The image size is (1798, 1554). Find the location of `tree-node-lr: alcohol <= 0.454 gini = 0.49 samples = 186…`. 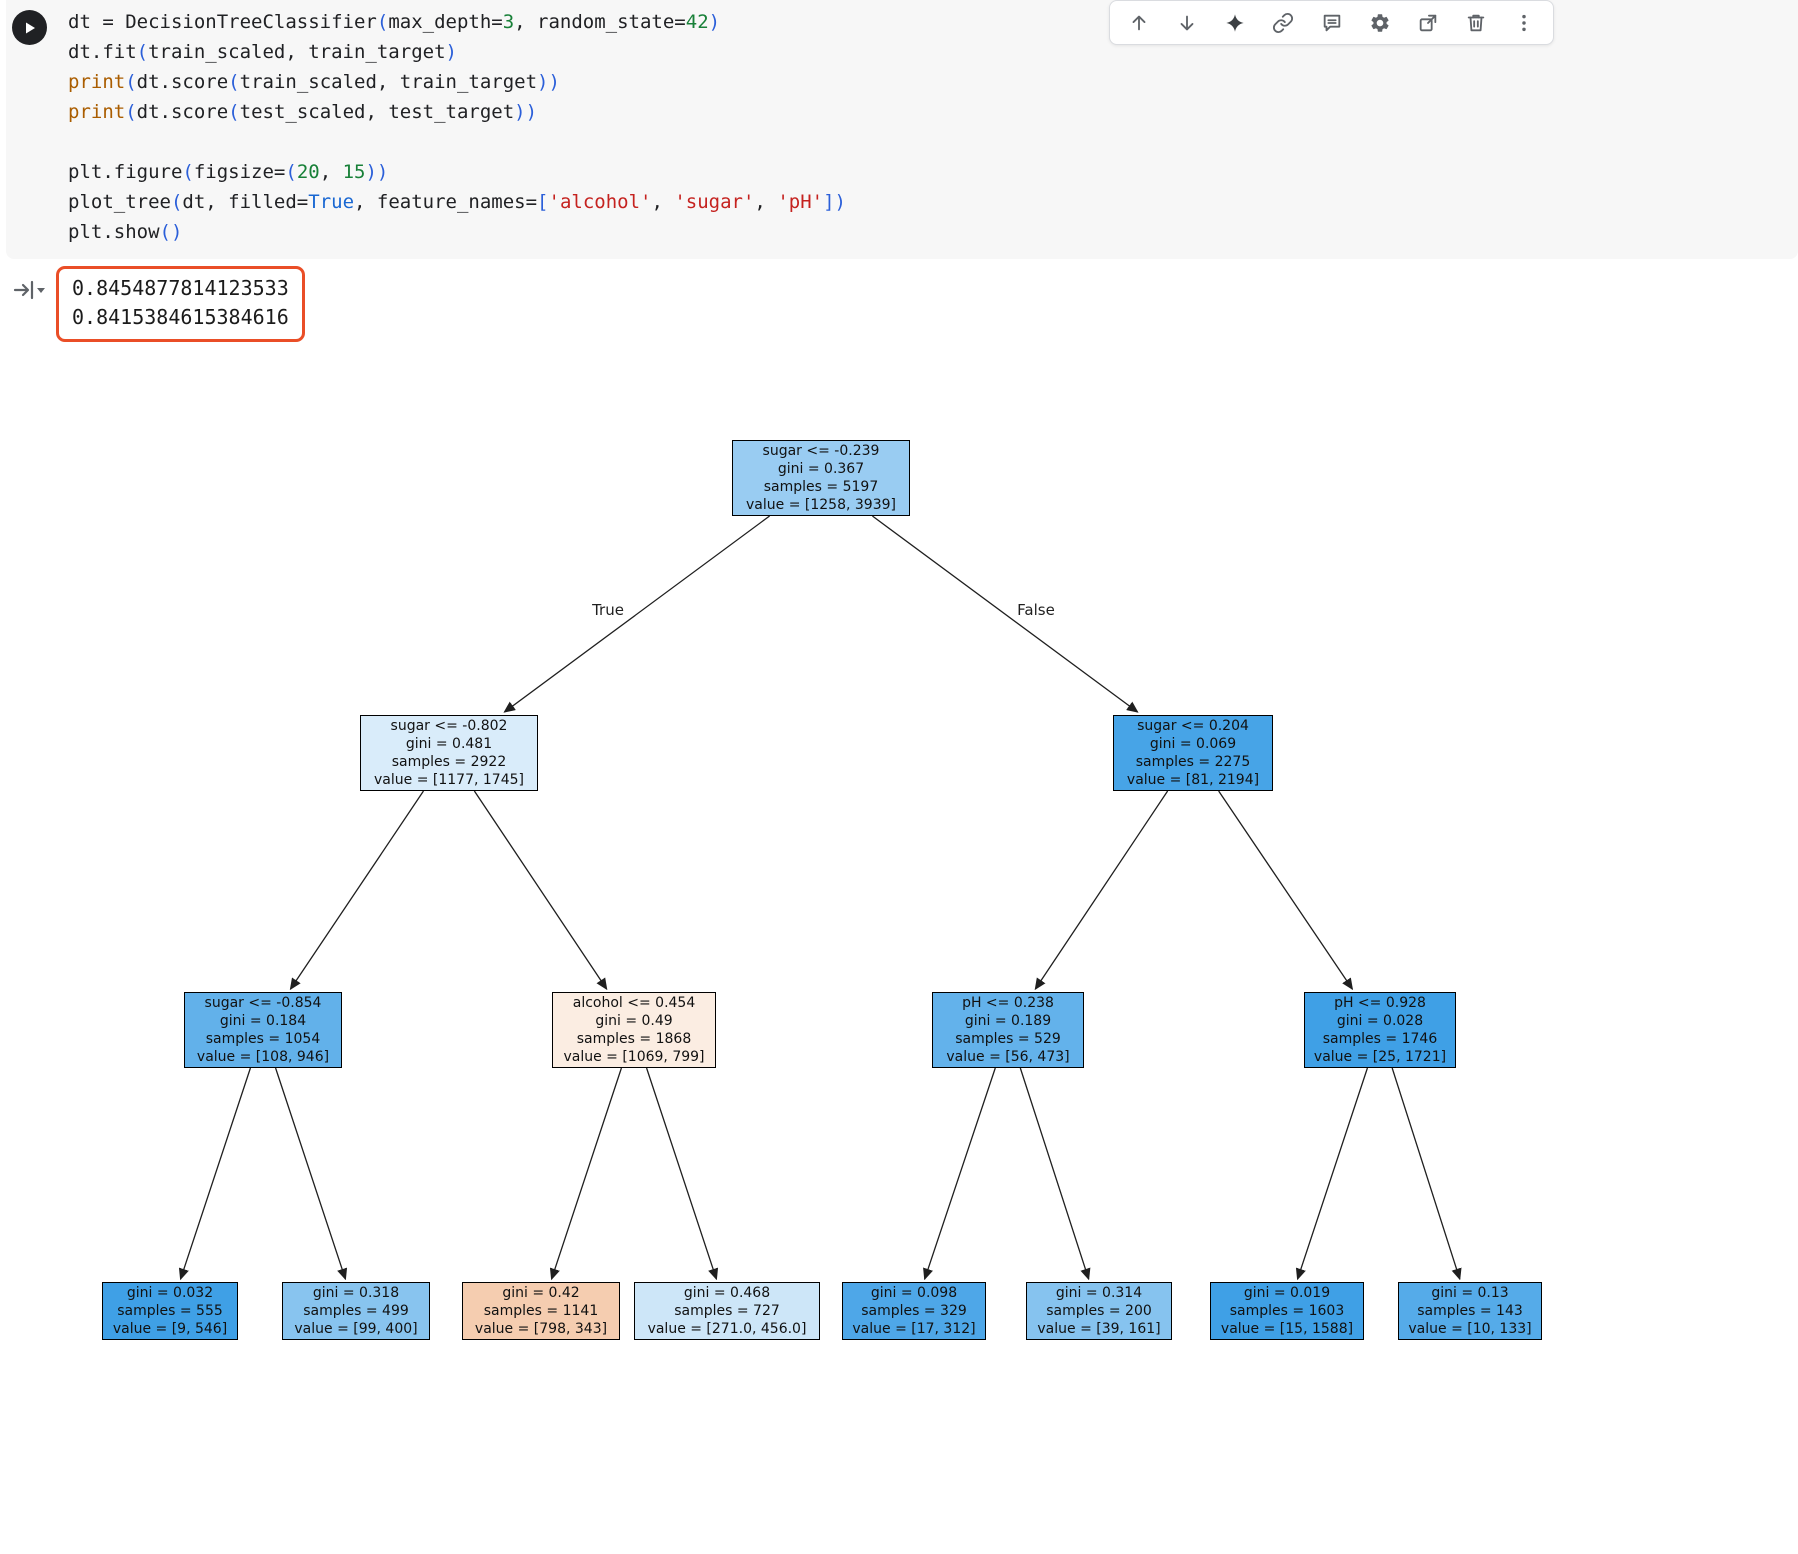

tree-node-lr: alcohol <= 0.454 gini = 0.49 samples = 186… is located at coordinates (634, 1030).